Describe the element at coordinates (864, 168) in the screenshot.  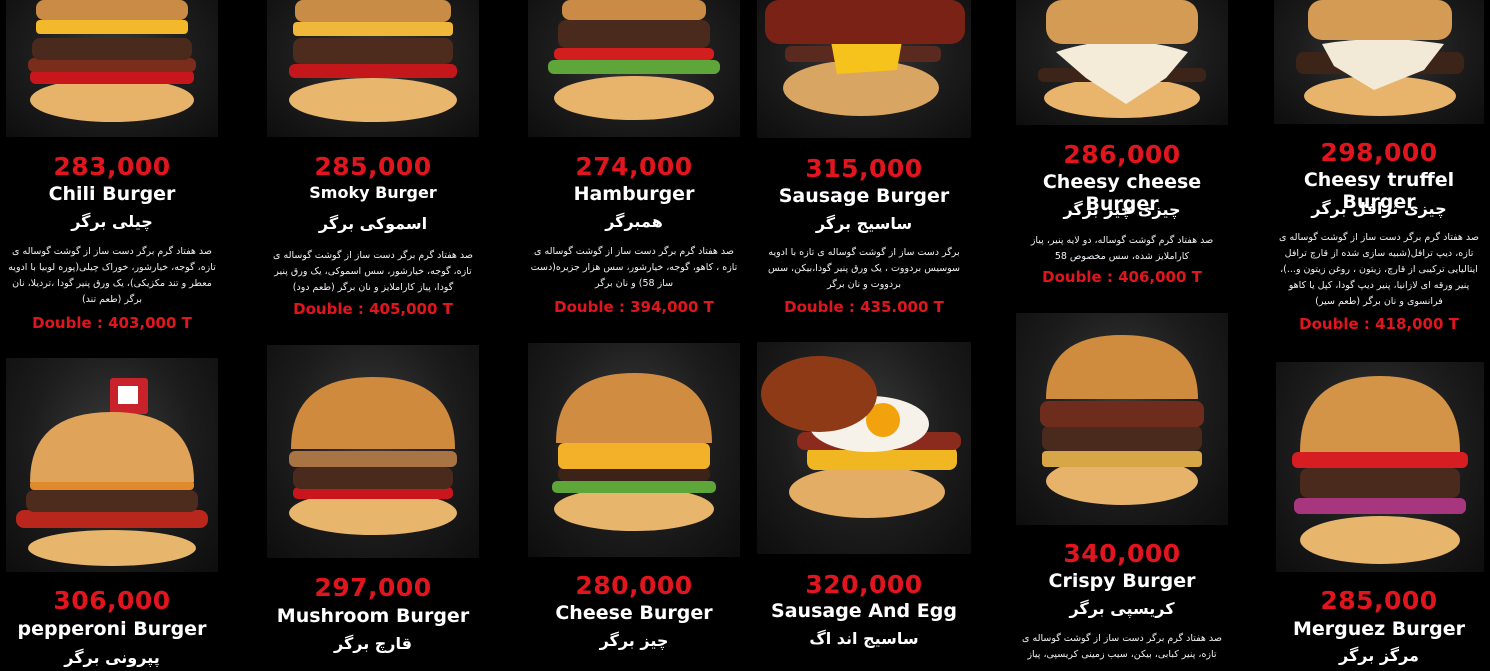
I see `price: 315,000` at that location.